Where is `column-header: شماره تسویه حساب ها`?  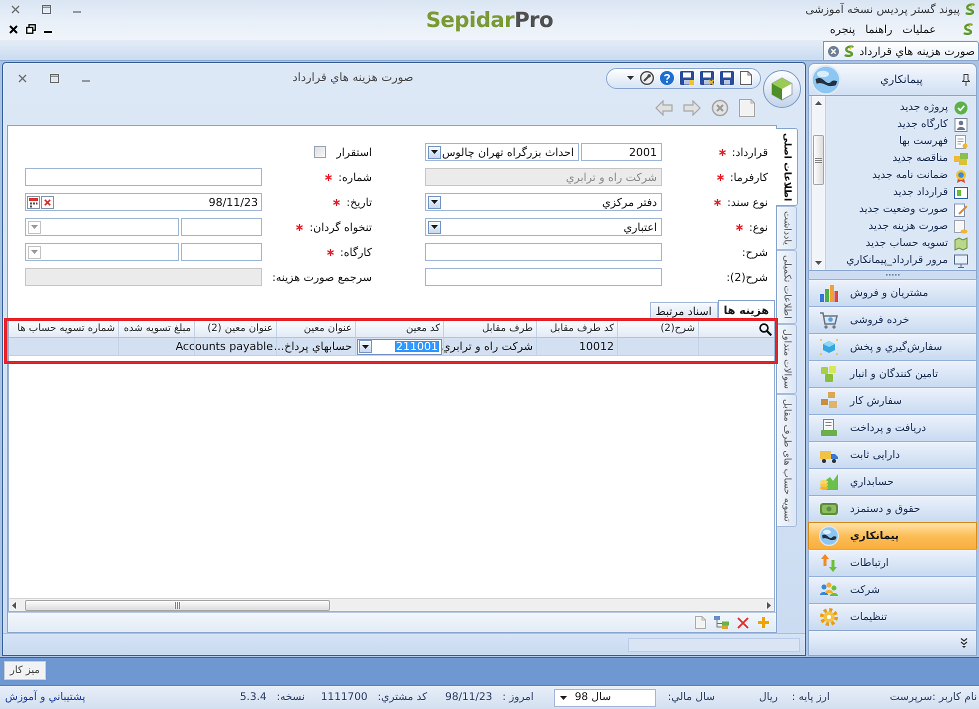
column-header: شماره تسویه حساب ها is located at coordinates (64, 329).